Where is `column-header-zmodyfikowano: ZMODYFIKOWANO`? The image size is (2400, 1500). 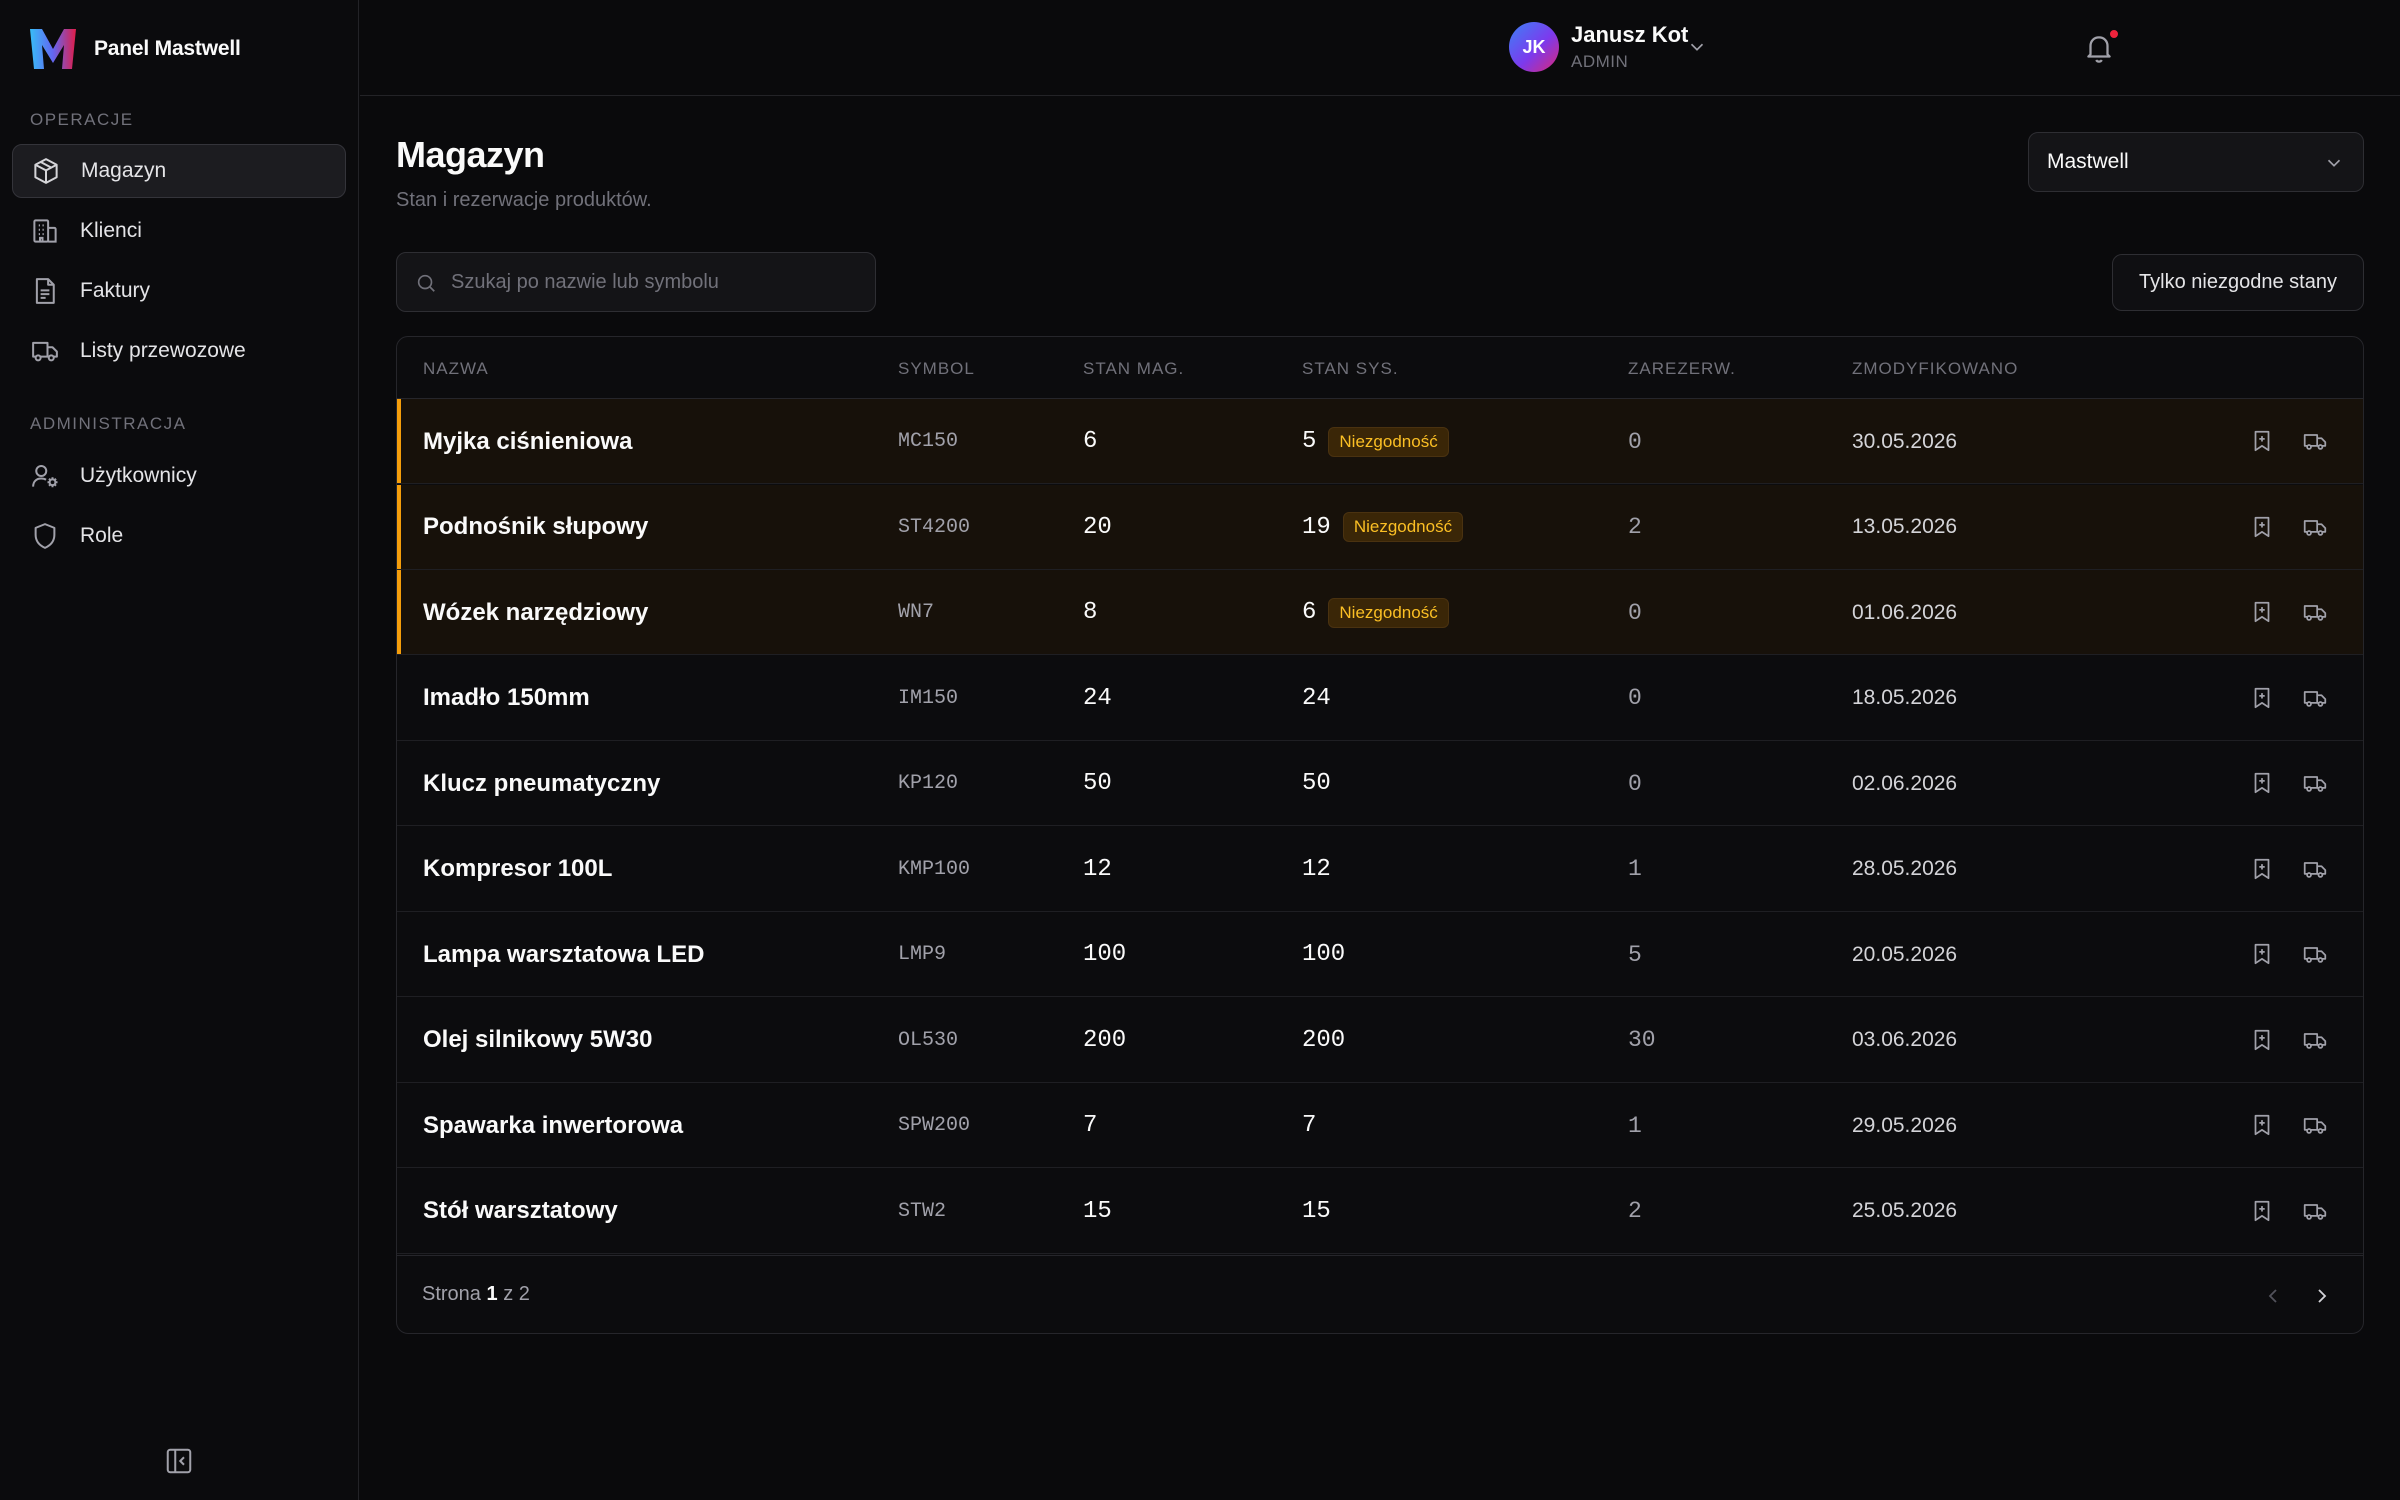
column-header-zmodyfikowano: ZMODYFIKOWANO is located at coordinates (1935, 369).